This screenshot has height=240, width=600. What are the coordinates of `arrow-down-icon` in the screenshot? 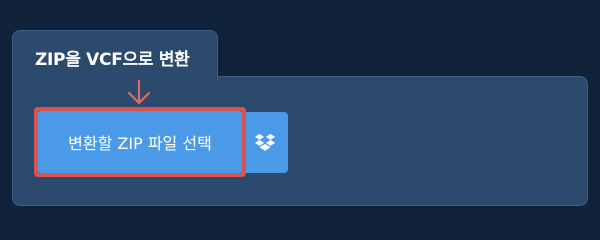 It's located at (139, 92).